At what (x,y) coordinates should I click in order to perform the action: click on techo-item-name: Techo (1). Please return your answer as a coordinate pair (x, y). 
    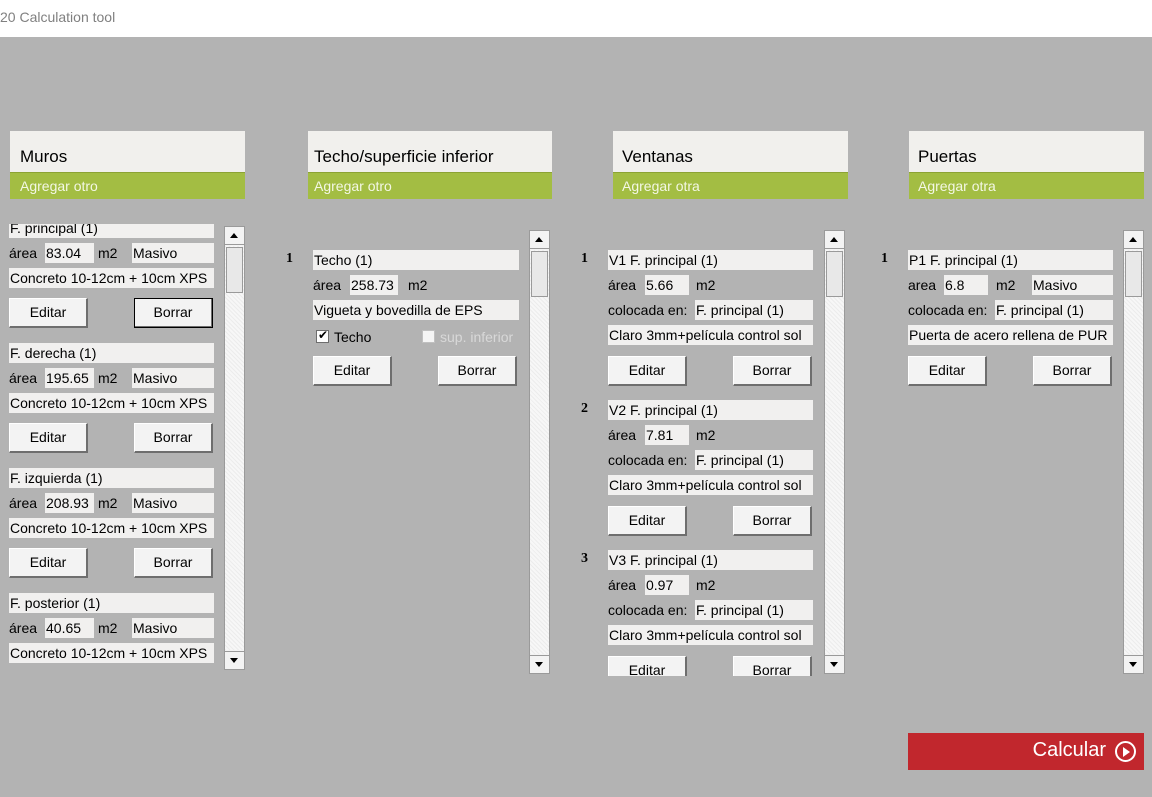
    Looking at the image, I should click on (416, 260).